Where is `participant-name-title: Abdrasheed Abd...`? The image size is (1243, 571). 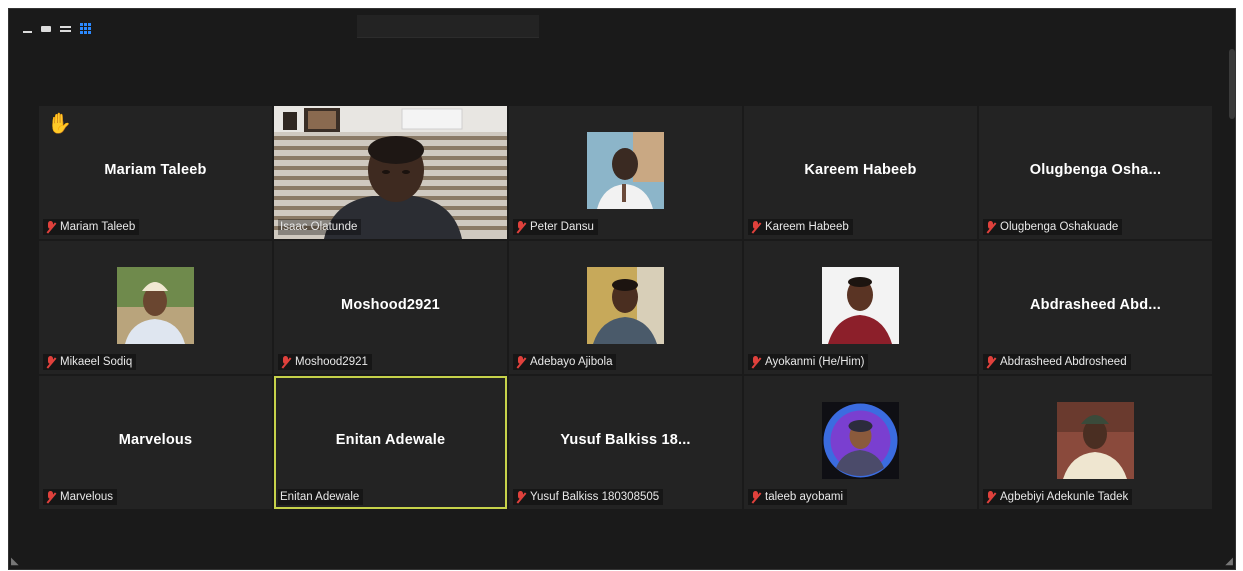
participant-name-title: Abdrasheed Abd... is located at coordinates (1095, 305).